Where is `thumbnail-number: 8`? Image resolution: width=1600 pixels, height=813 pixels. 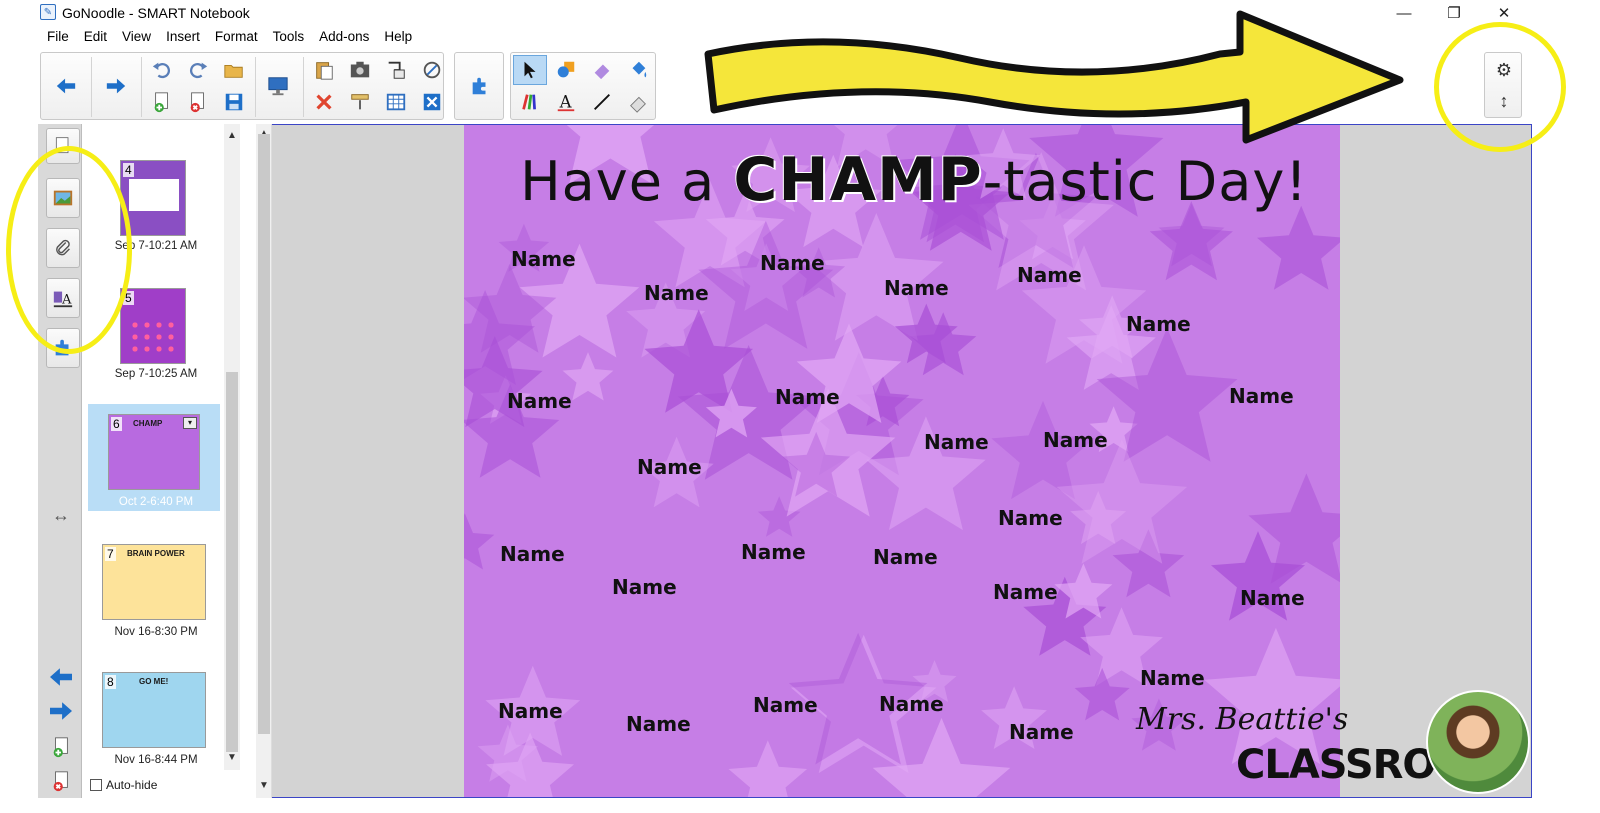
thumbnail-number: 8 is located at coordinates (110, 682).